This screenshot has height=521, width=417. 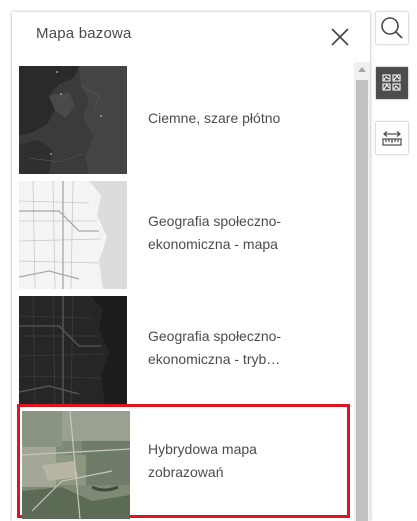 I want to click on search-icon, so click(x=392, y=28).